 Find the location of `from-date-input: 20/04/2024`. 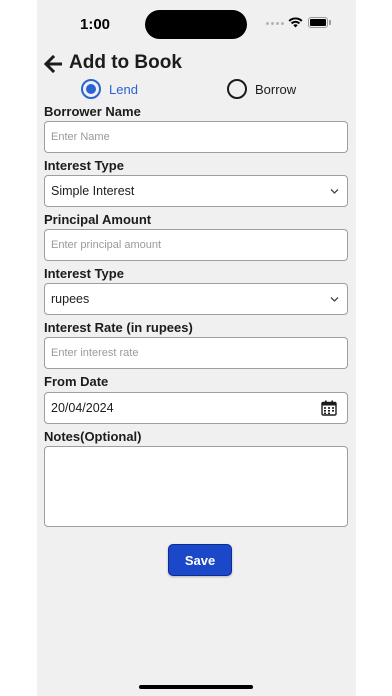

from-date-input: 20/04/2024 is located at coordinates (196, 408).